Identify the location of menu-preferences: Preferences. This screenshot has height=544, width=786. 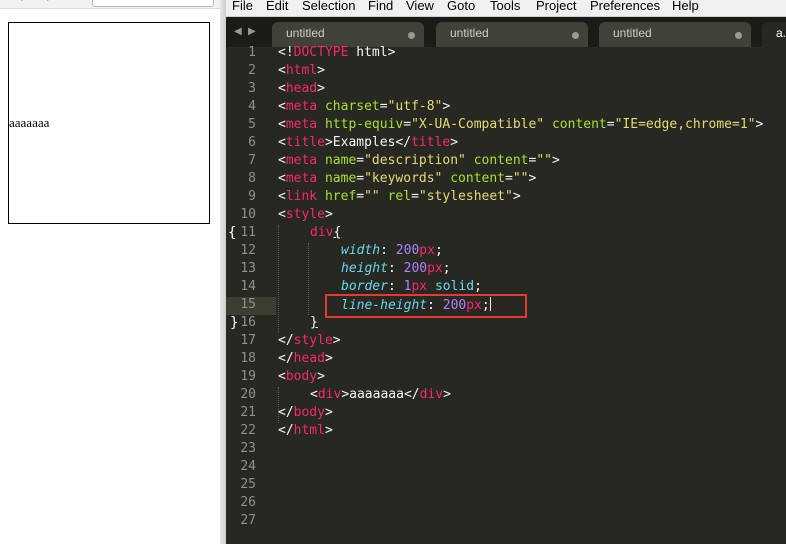
(625, 7).